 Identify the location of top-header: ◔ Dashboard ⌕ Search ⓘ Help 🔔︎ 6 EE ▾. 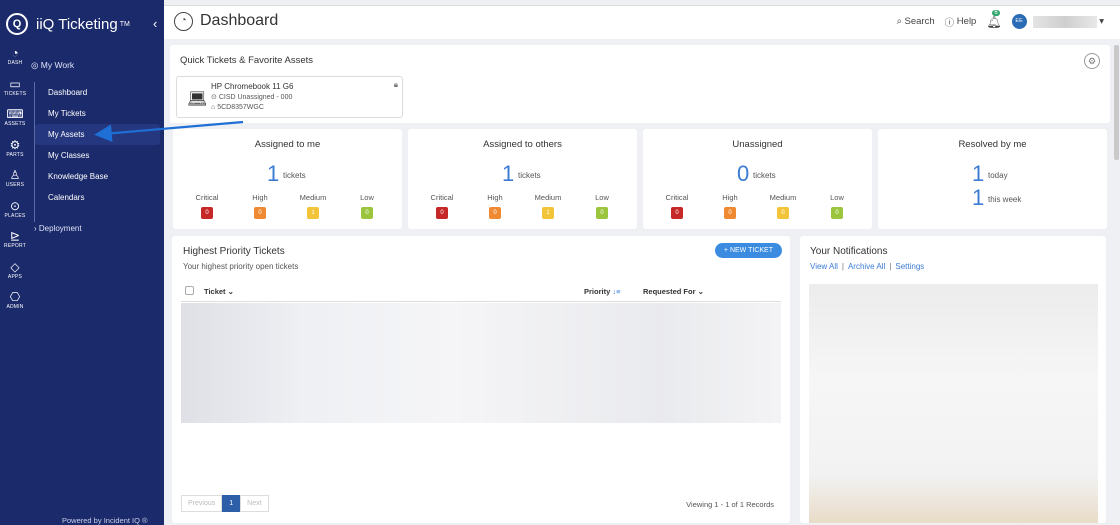
(642, 22).